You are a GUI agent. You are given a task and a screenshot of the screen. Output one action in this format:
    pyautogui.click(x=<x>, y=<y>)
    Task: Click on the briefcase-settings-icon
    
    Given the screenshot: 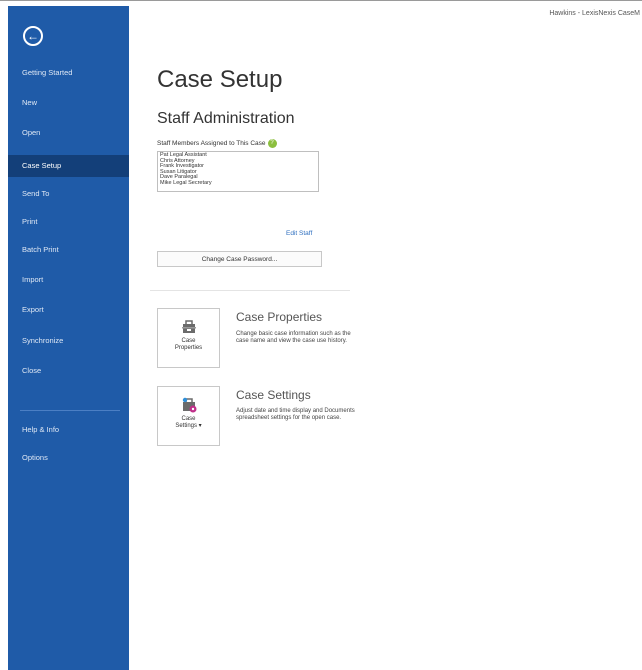 What is the action you would take?
    pyautogui.click(x=189, y=405)
    